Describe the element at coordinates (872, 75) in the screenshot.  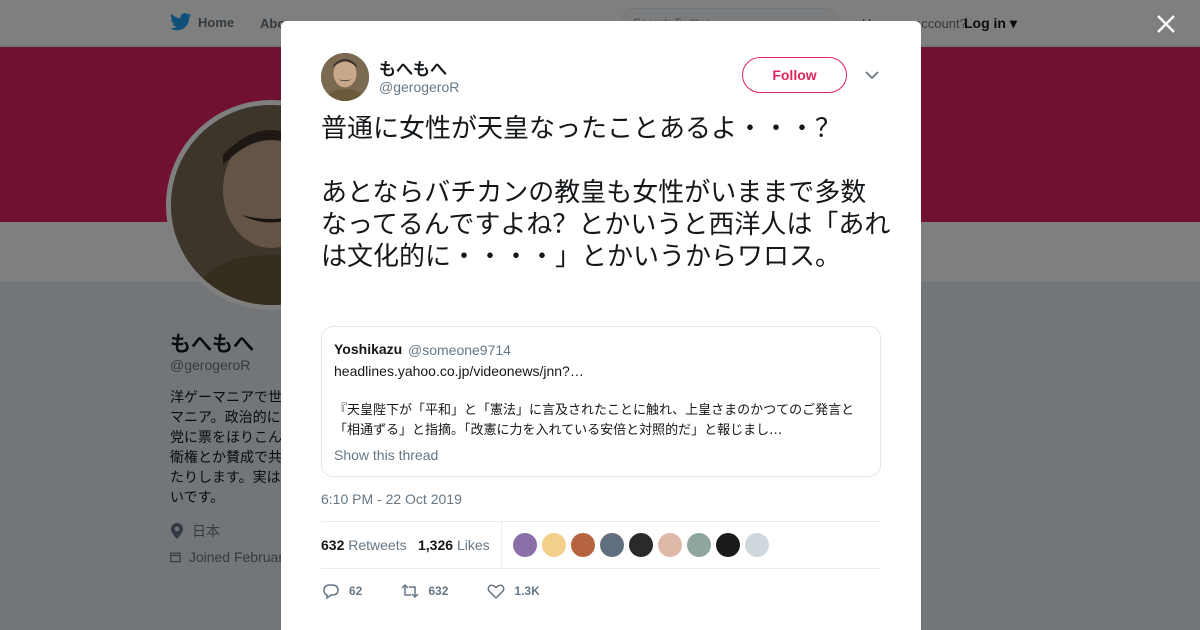
I see `chevron-down-icon` at that location.